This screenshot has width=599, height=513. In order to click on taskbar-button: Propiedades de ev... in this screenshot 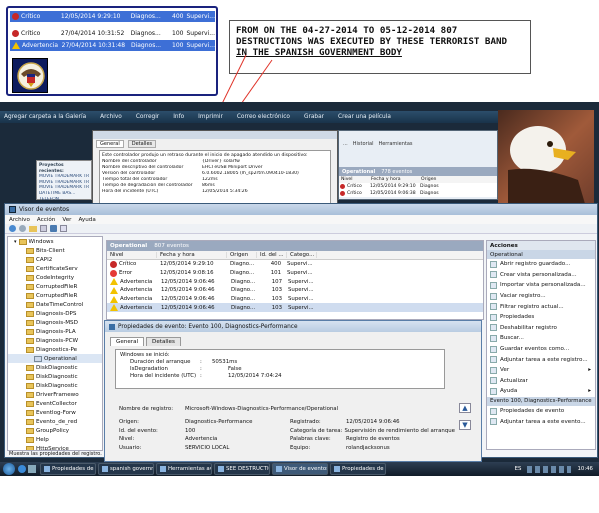, I will do `click(358, 469)`.